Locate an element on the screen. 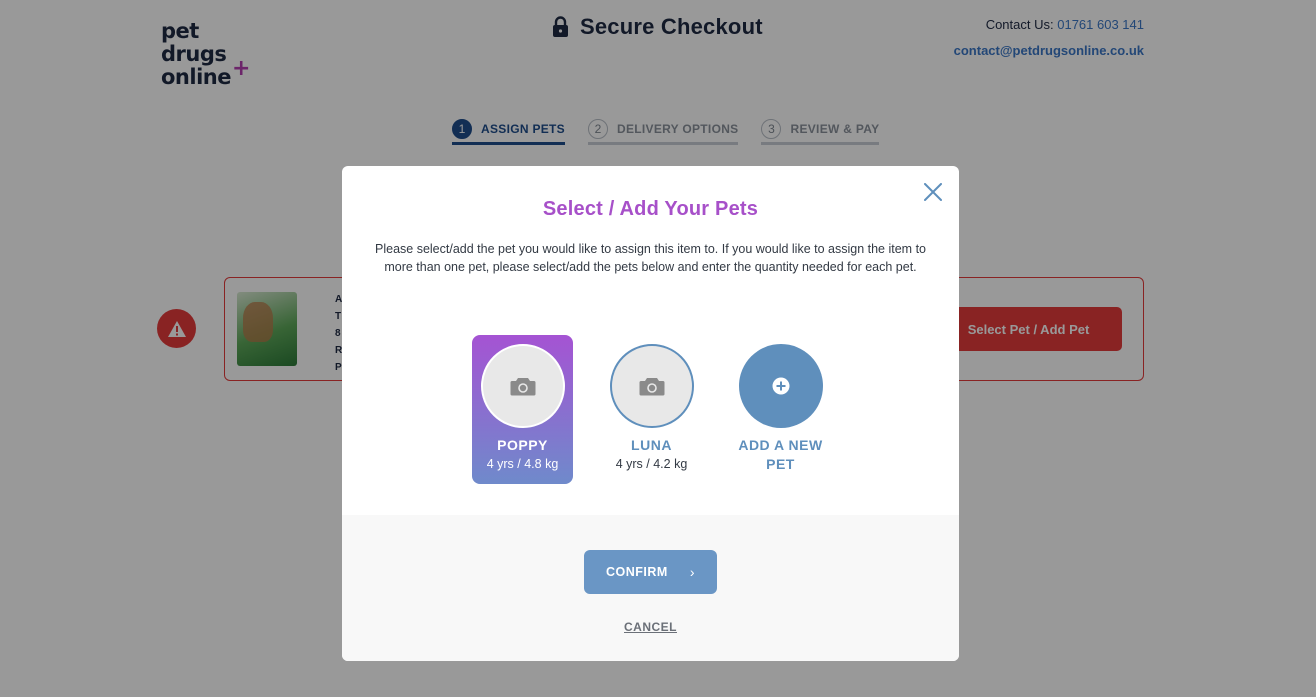 The image size is (1316, 697). pet-card-poppy: POPPY 4 yrs / 4.8 kg is located at coordinates (522, 409).